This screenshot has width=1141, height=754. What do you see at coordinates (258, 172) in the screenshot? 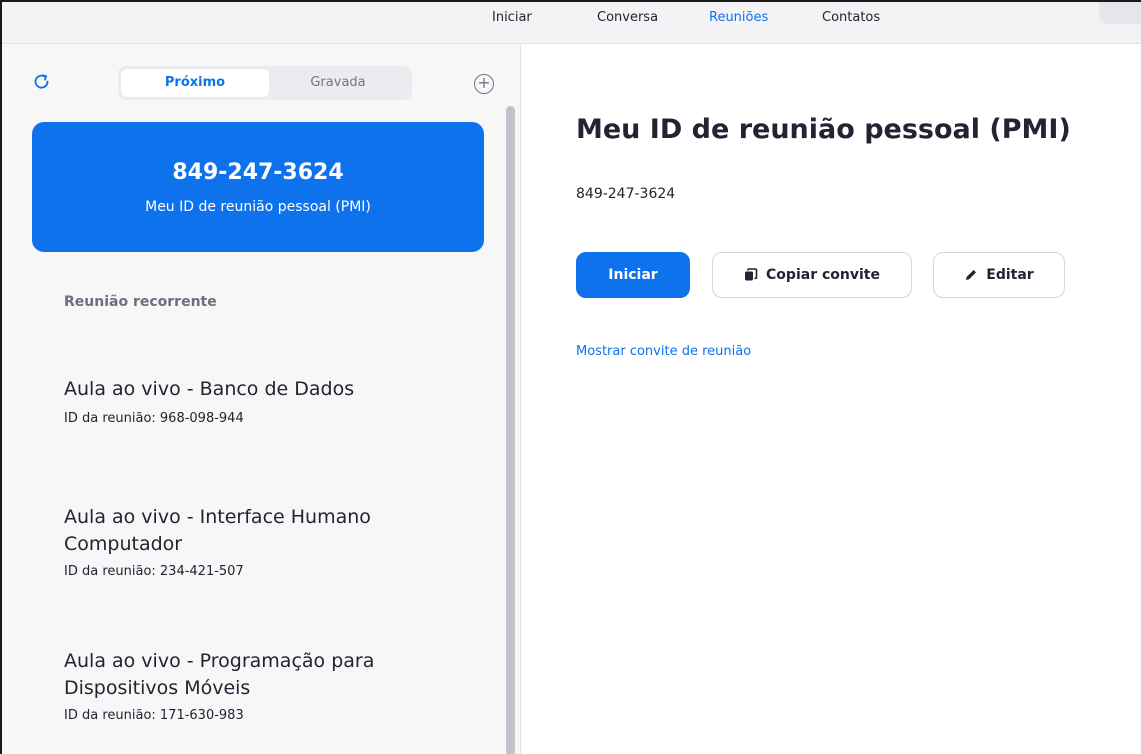
I see `pmi-card-number: 849-247-3624` at bounding box center [258, 172].